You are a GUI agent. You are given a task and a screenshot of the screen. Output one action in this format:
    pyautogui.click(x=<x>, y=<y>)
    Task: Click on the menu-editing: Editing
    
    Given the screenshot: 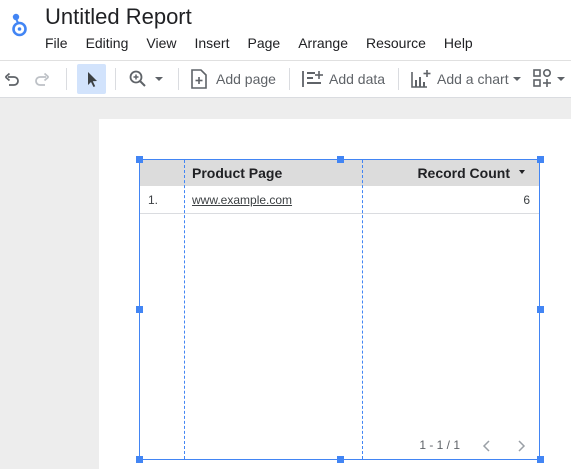 What is the action you would take?
    pyautogui.click(x=107, y=43)
    